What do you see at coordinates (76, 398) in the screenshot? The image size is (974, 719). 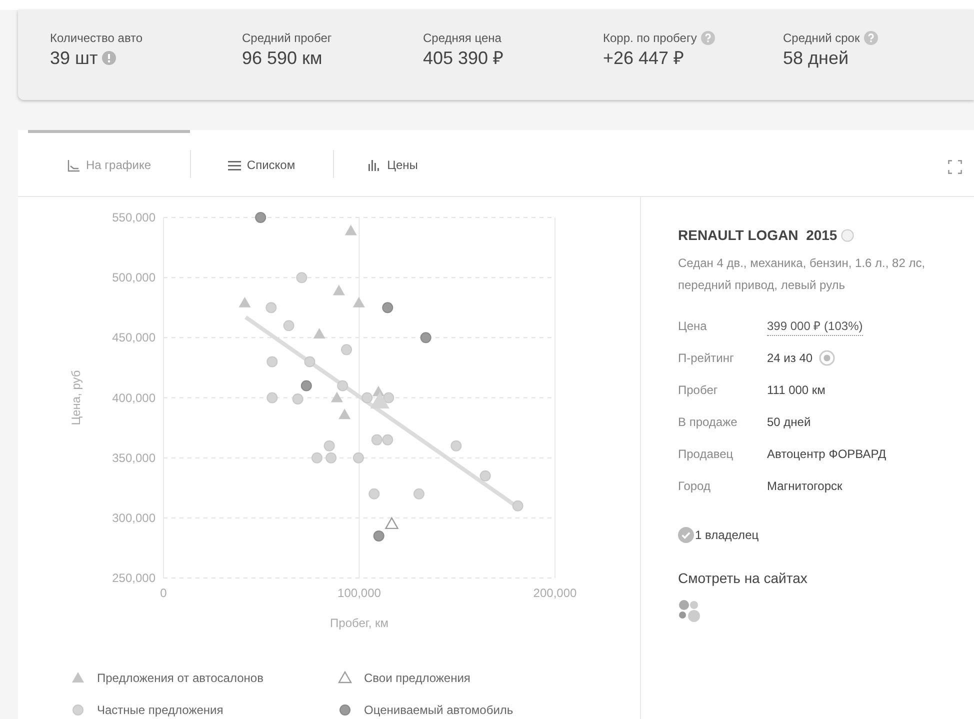 I see `axis-label: Цена, руб` at bounding box center [76, 398].